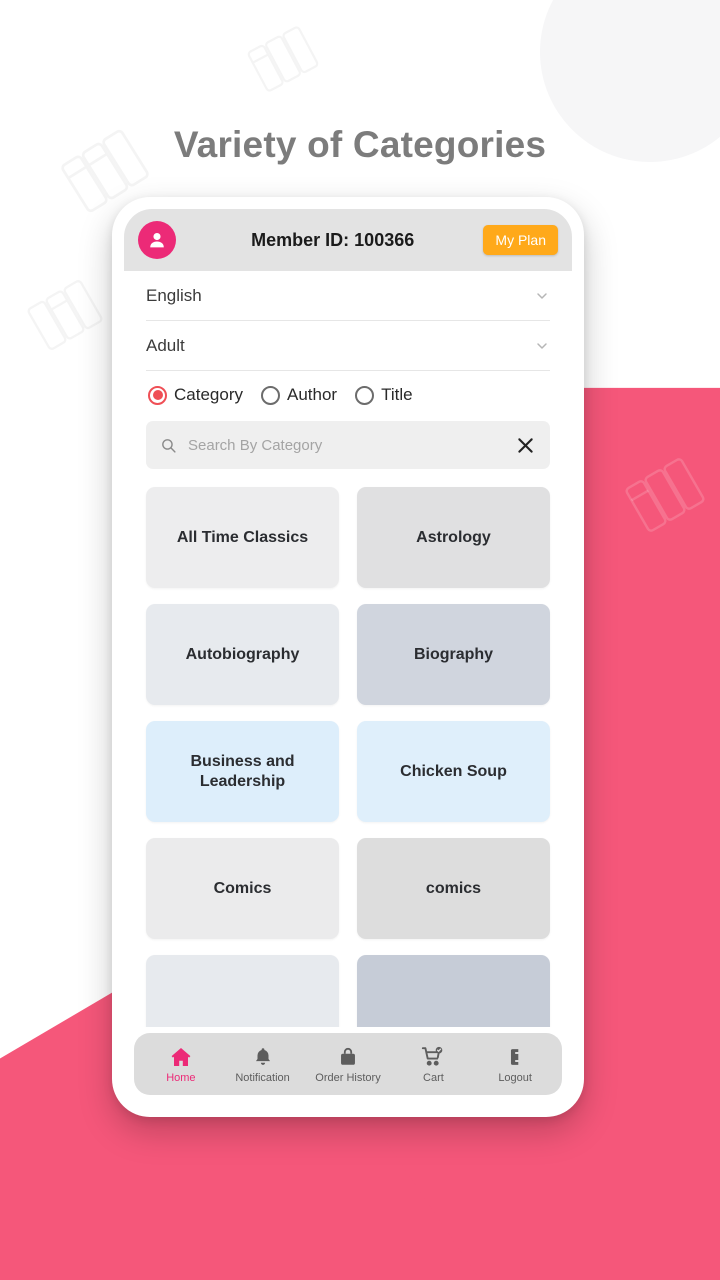  Describe the element at coordinates (360, 144) in the screenshot. I see `page-title: Variety of Categories` at that location.